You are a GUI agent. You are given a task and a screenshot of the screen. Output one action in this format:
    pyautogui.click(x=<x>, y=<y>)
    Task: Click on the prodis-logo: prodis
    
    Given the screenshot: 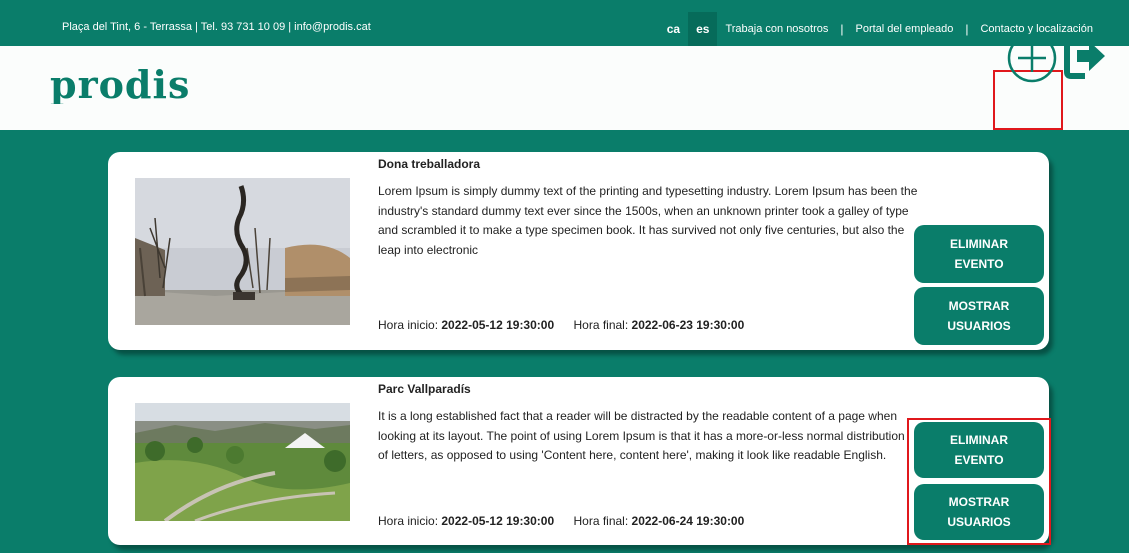 What is the action you would take?
    pyautogui.click(x=120, y=84)
    